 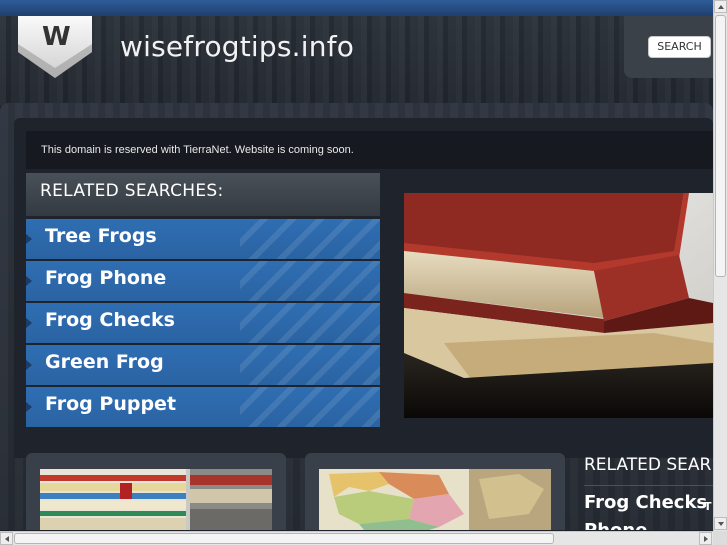 I want to click on search-button: SEARCH, so click(x=679, y=47).